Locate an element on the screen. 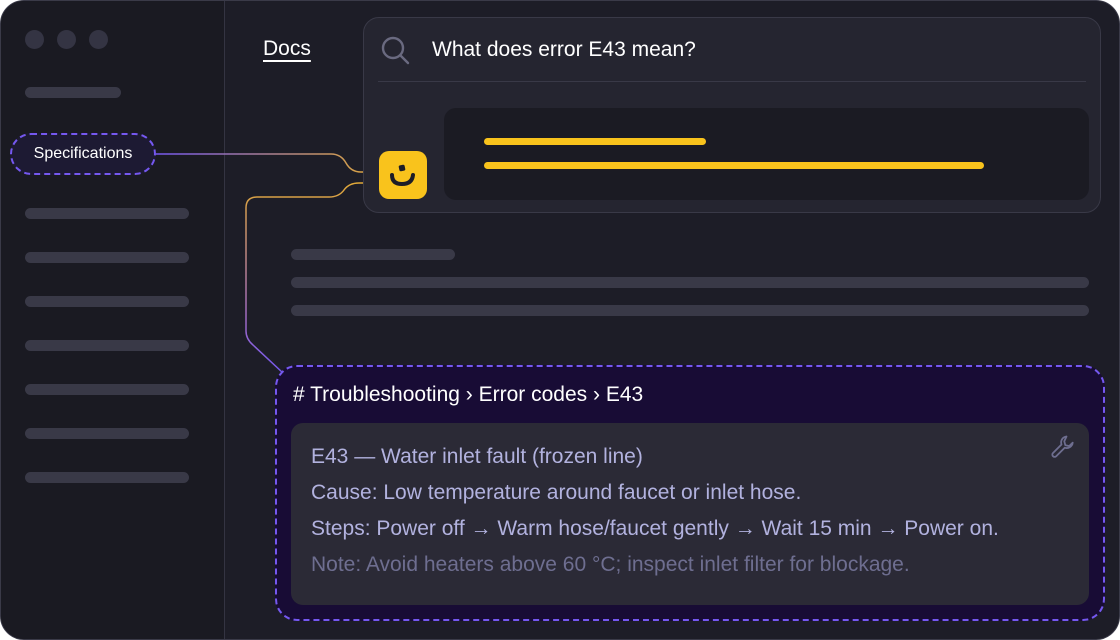 The width and height of the screenshot is (1120, 640). search-divider is located at coordinates (732, 81).